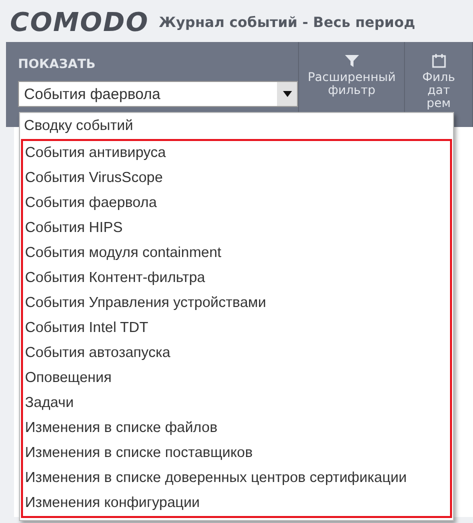 The height and width of the screenshot is (523, 473). What do you see at coordinates (439, 61) in the screenshot?
I see `calendar-icon` at bounding box center [439, 61].